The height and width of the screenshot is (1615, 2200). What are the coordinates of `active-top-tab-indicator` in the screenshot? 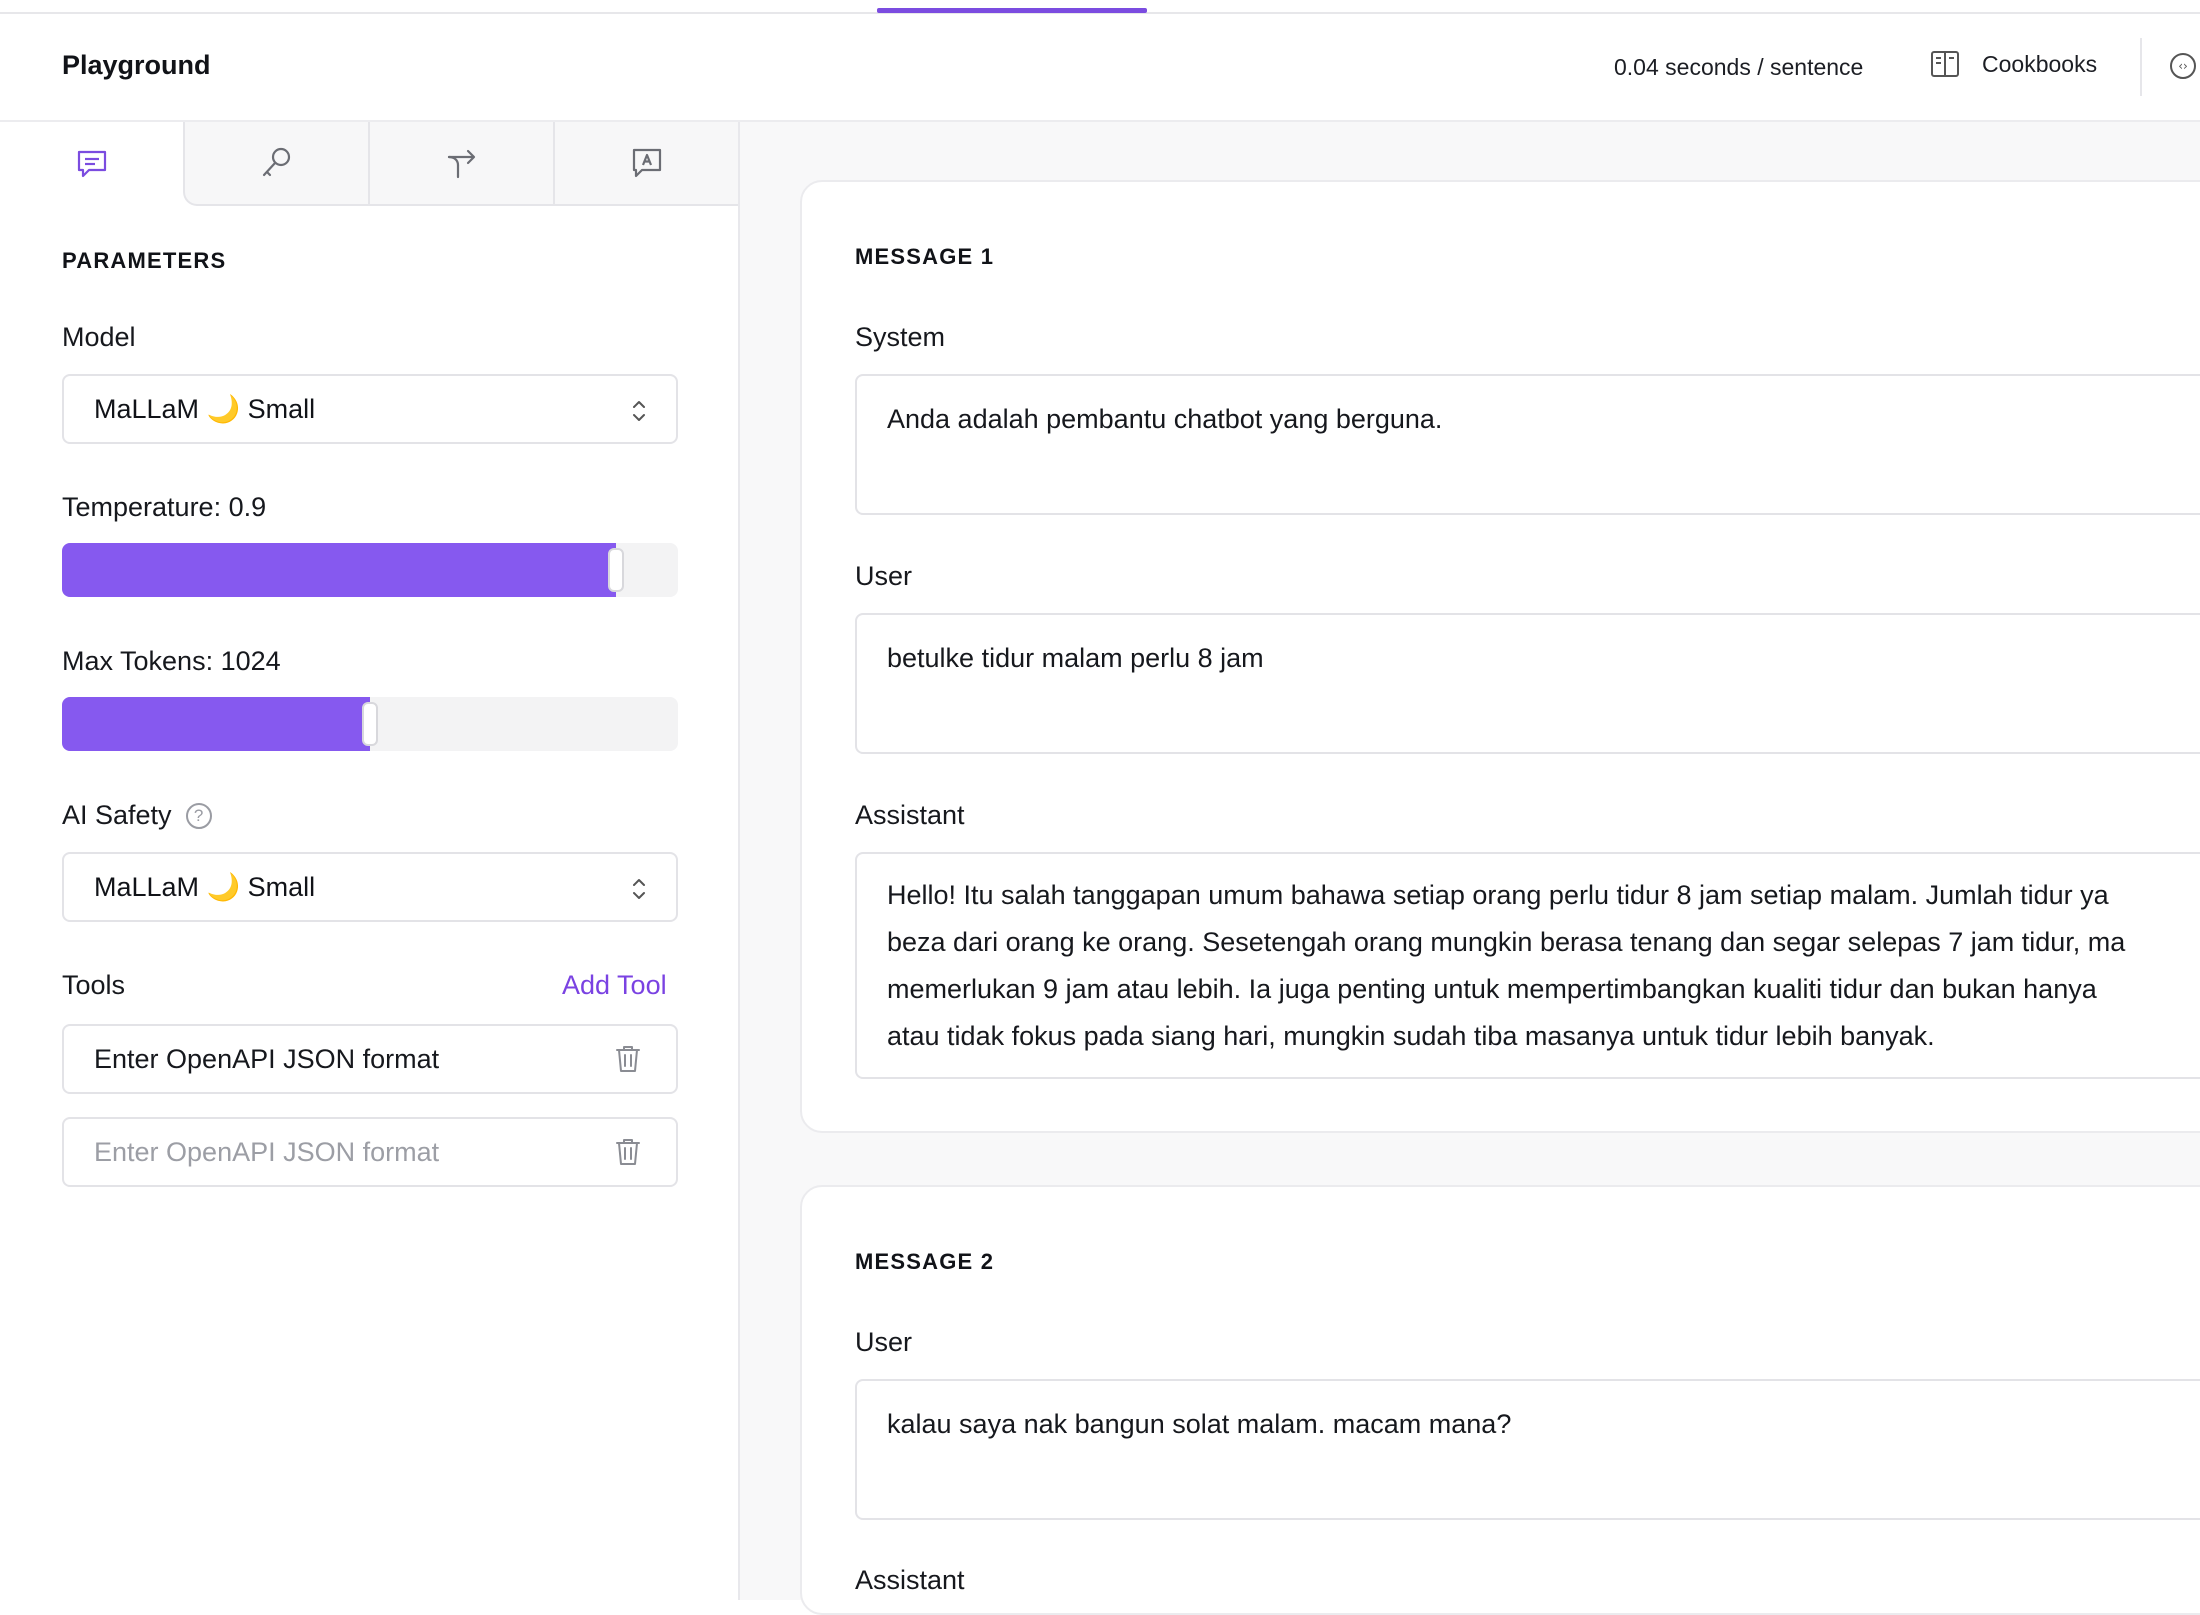 It's located at (1012, 10).